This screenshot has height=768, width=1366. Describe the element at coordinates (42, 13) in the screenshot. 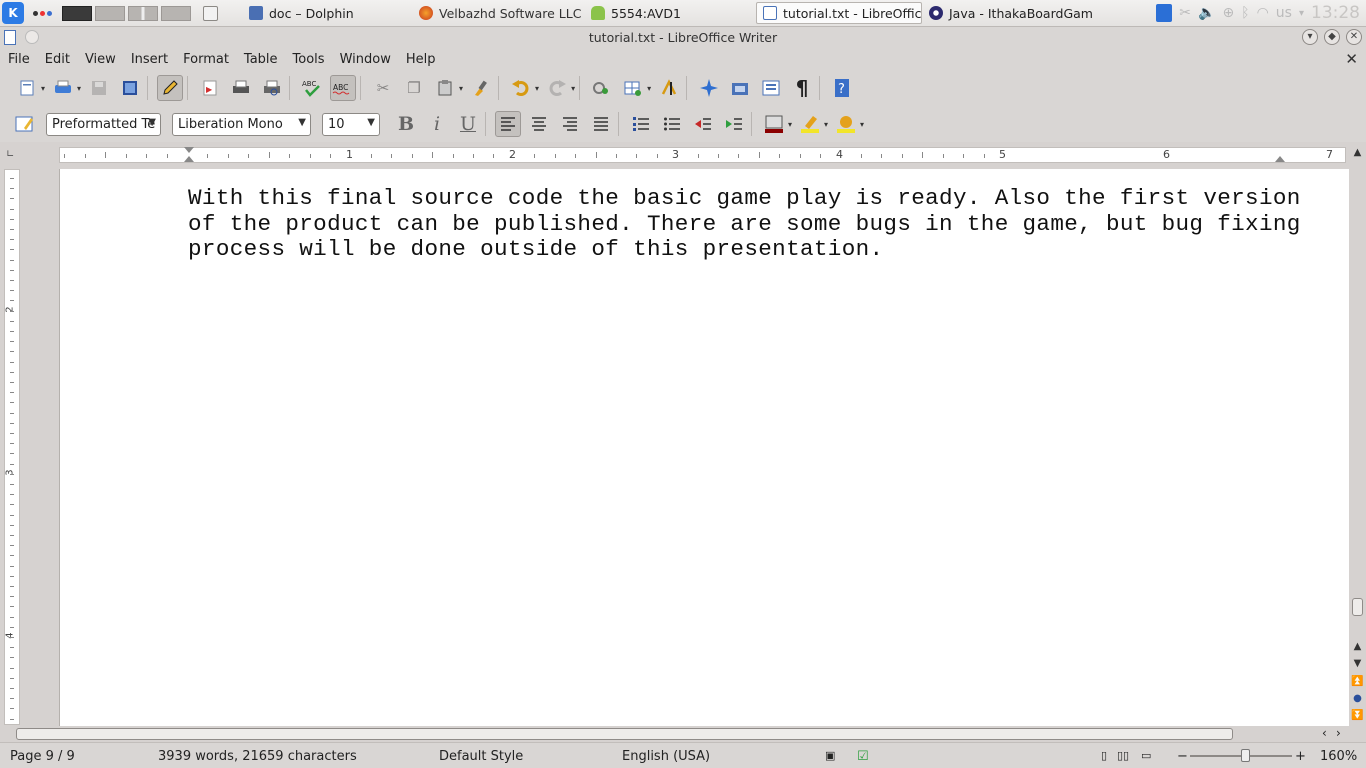

I see `activities-icon` at that location.